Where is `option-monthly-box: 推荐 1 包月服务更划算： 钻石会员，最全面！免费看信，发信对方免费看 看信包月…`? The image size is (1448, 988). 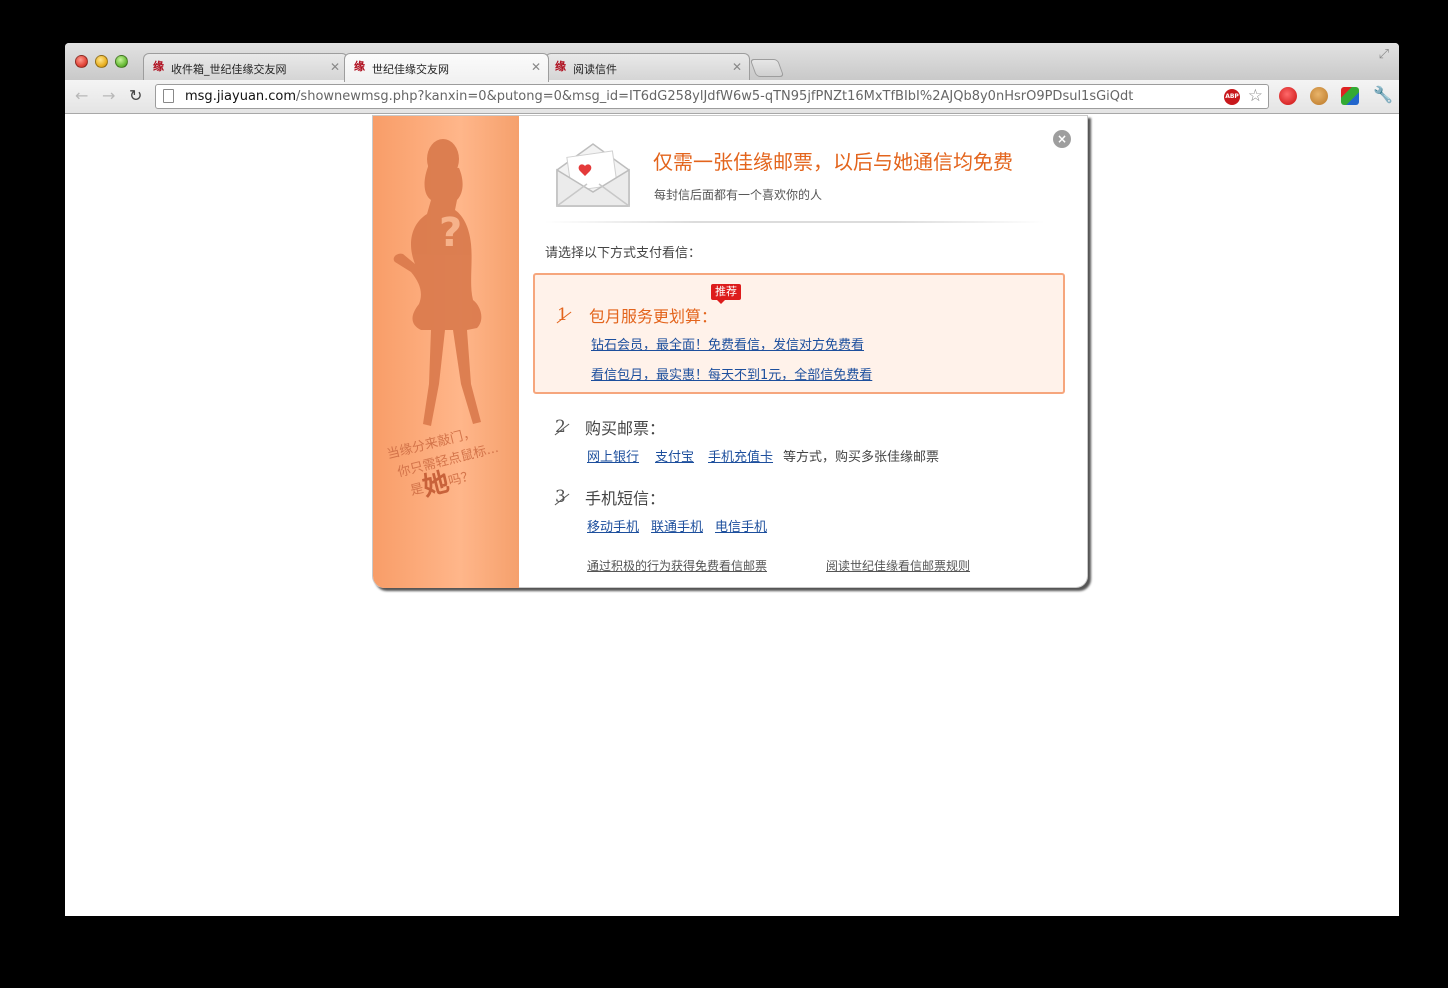
option-monthly-box: 推荐 1 包月服务更划算： 钻石会员，最全面！免费看信，发信对方免费看 看信包月… is located at coordinates (799, 333).